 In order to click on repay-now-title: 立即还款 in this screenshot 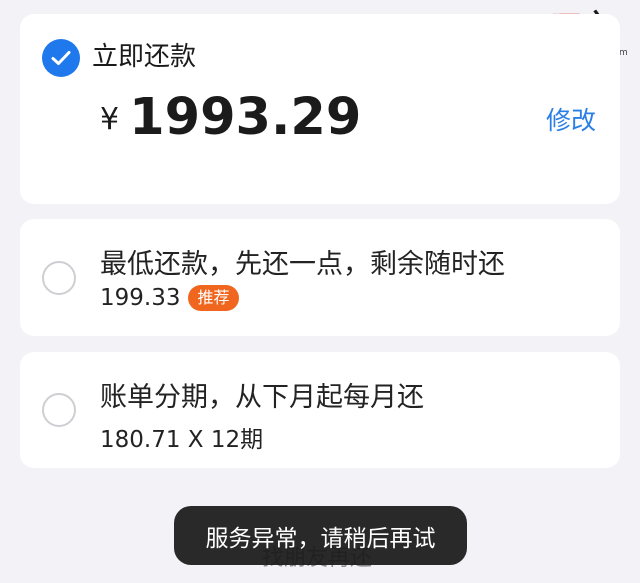, I will do `click(144, 57)`.